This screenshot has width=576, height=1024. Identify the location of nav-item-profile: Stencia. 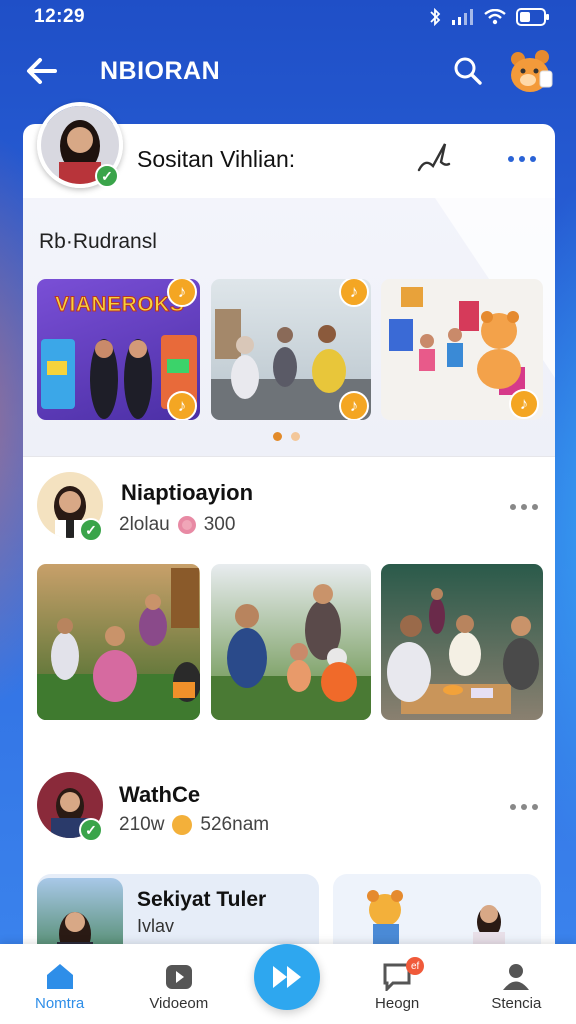
(516, 986).